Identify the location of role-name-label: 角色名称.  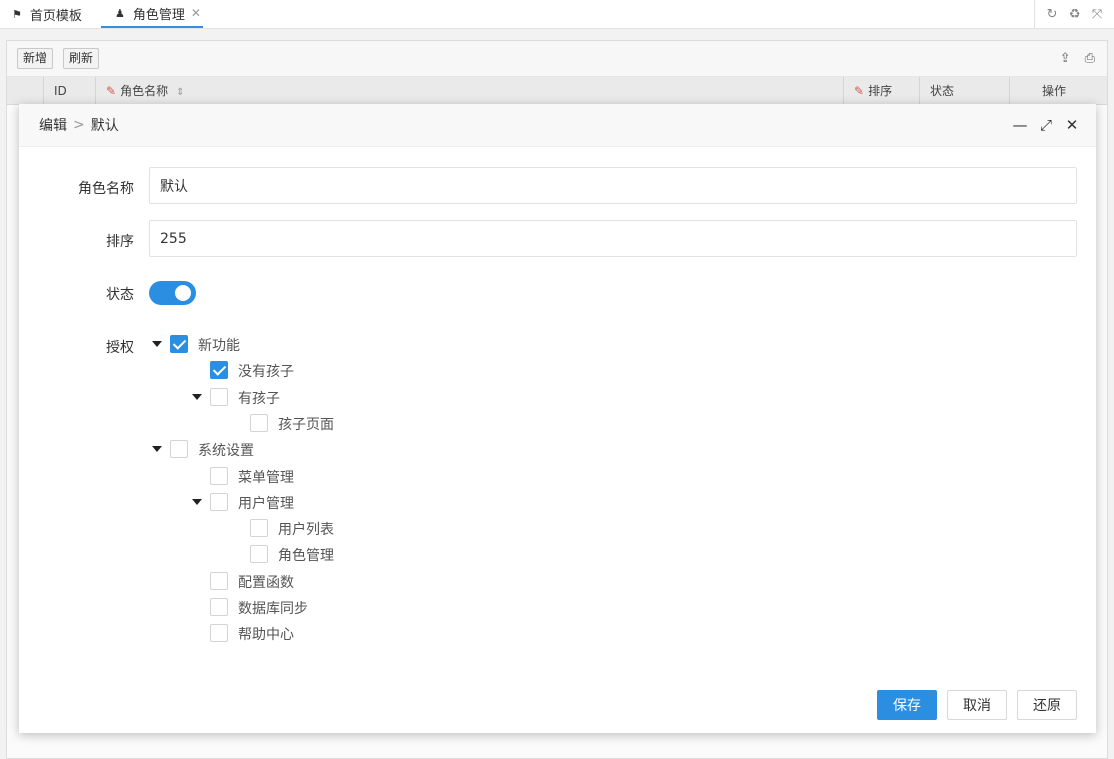
(106, 189).